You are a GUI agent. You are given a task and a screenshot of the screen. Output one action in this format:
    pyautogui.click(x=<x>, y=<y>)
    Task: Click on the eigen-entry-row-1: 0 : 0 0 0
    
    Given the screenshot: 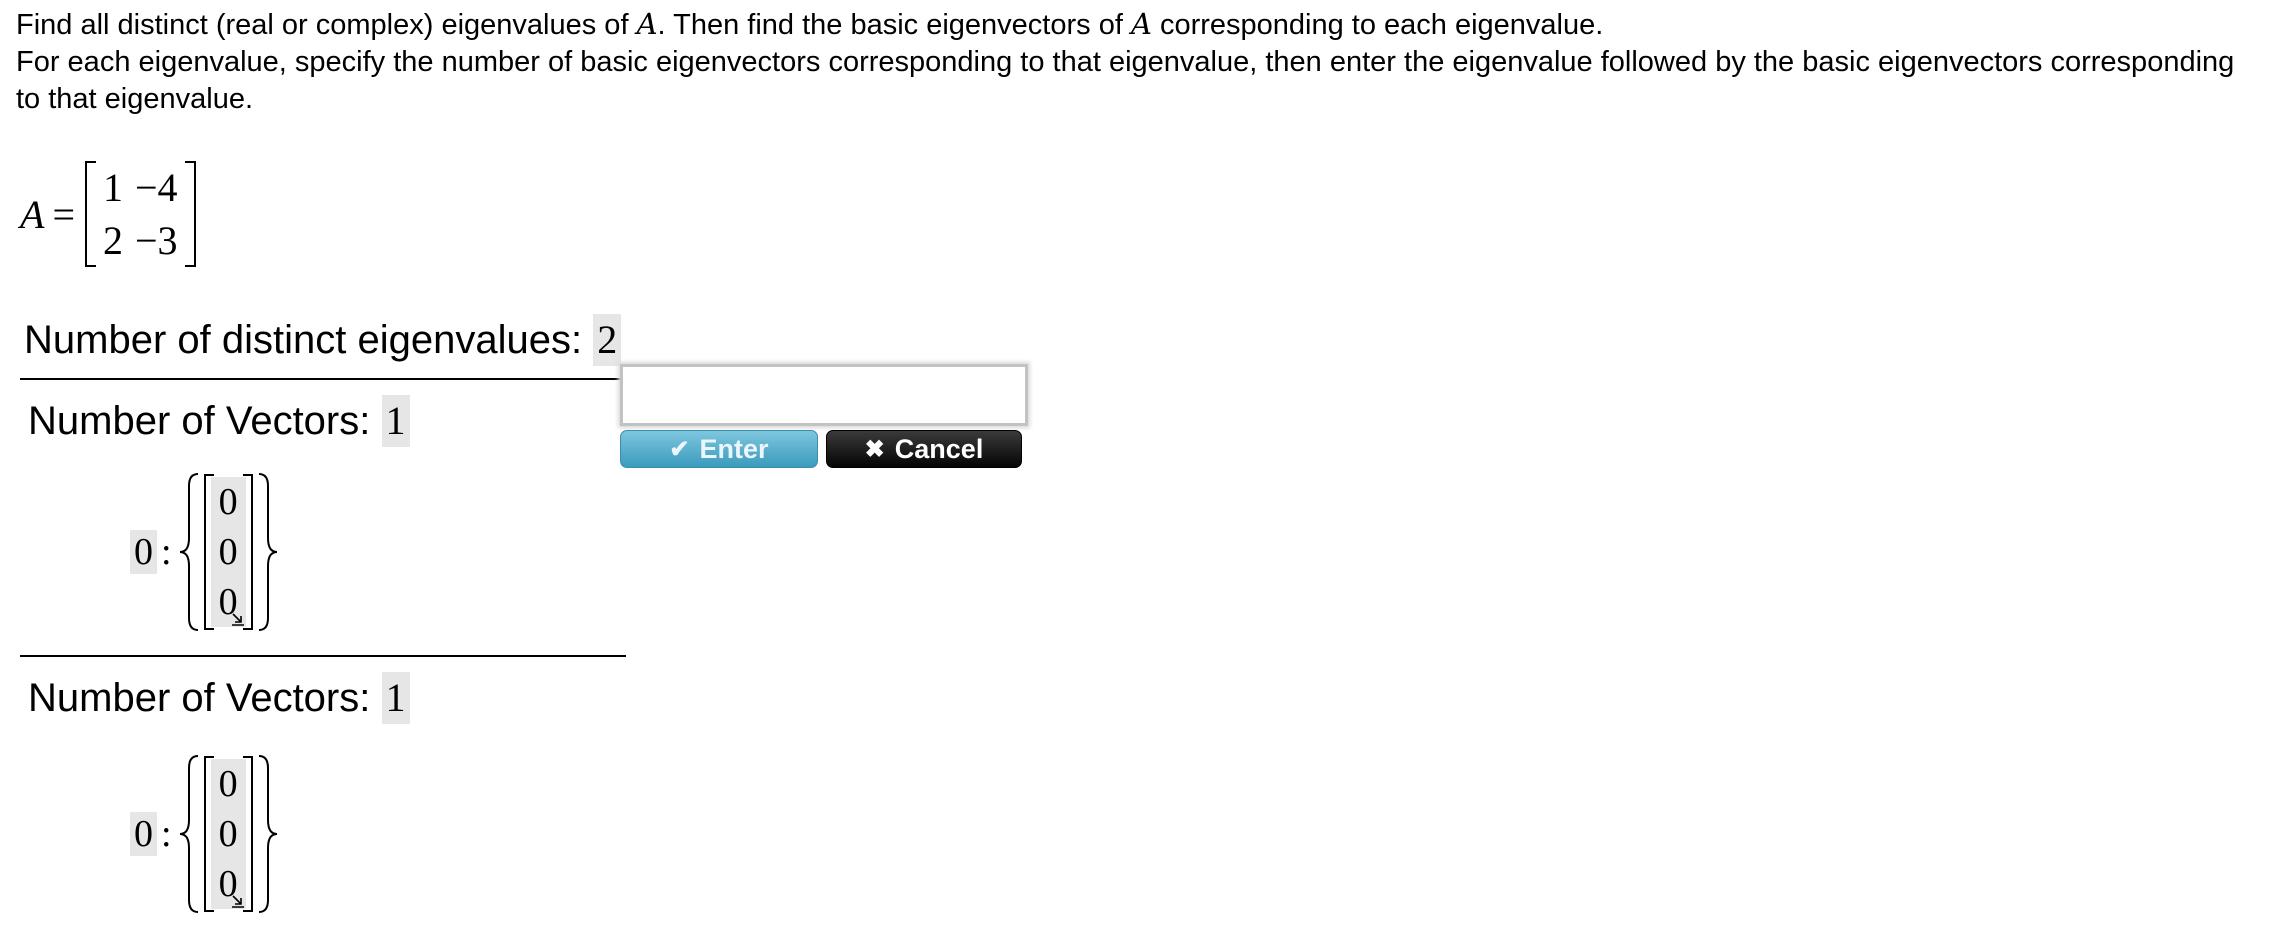 What is the action you would take?
    pyautogui.click(x=204, y=552)
    